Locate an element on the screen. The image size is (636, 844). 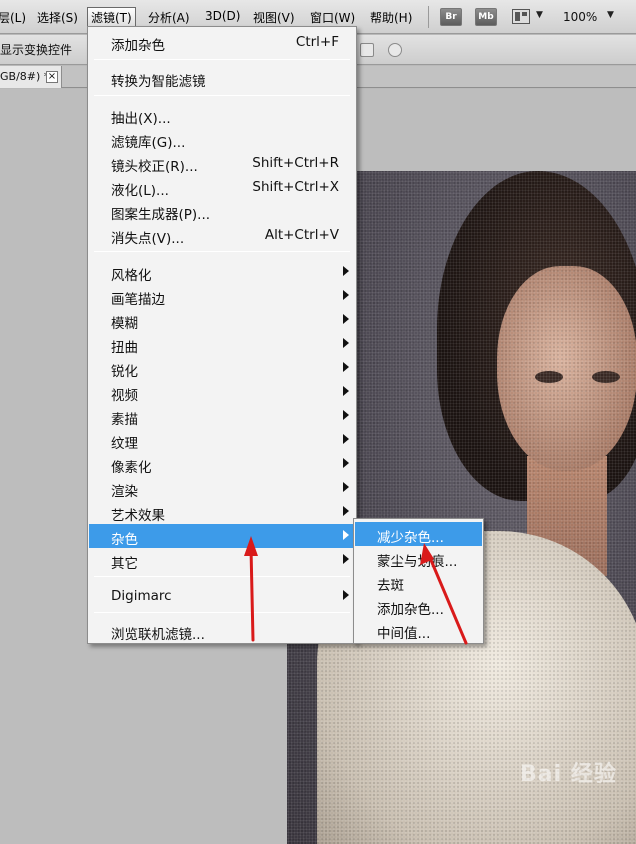
menu-filter: 滤镜(T) is located at coordinates (111, 17).